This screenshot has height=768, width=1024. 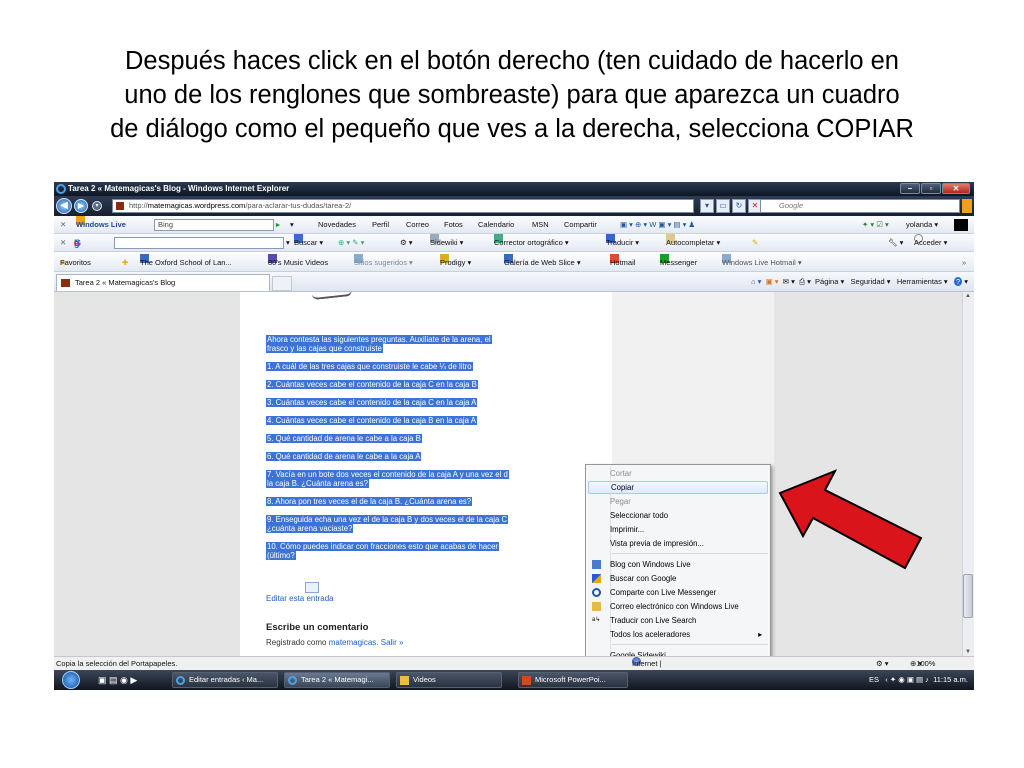 What do you see at coordinates (540, 225) in the screenshot?
I see `wl-link-msn: MSN` at bounding box center [540, 225].